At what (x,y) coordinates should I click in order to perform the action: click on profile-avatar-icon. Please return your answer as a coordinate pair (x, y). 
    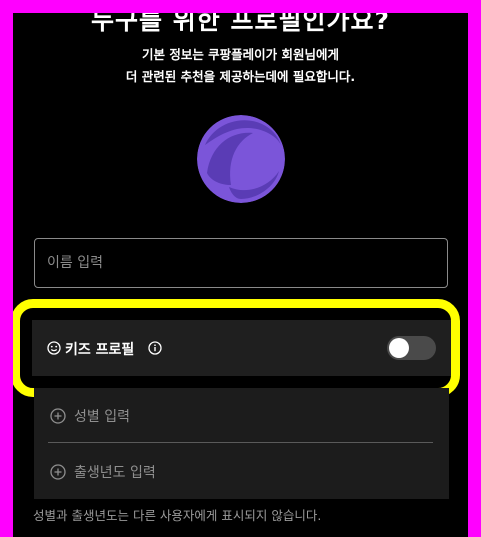
    Looking at the image, I should click on (241, 159).